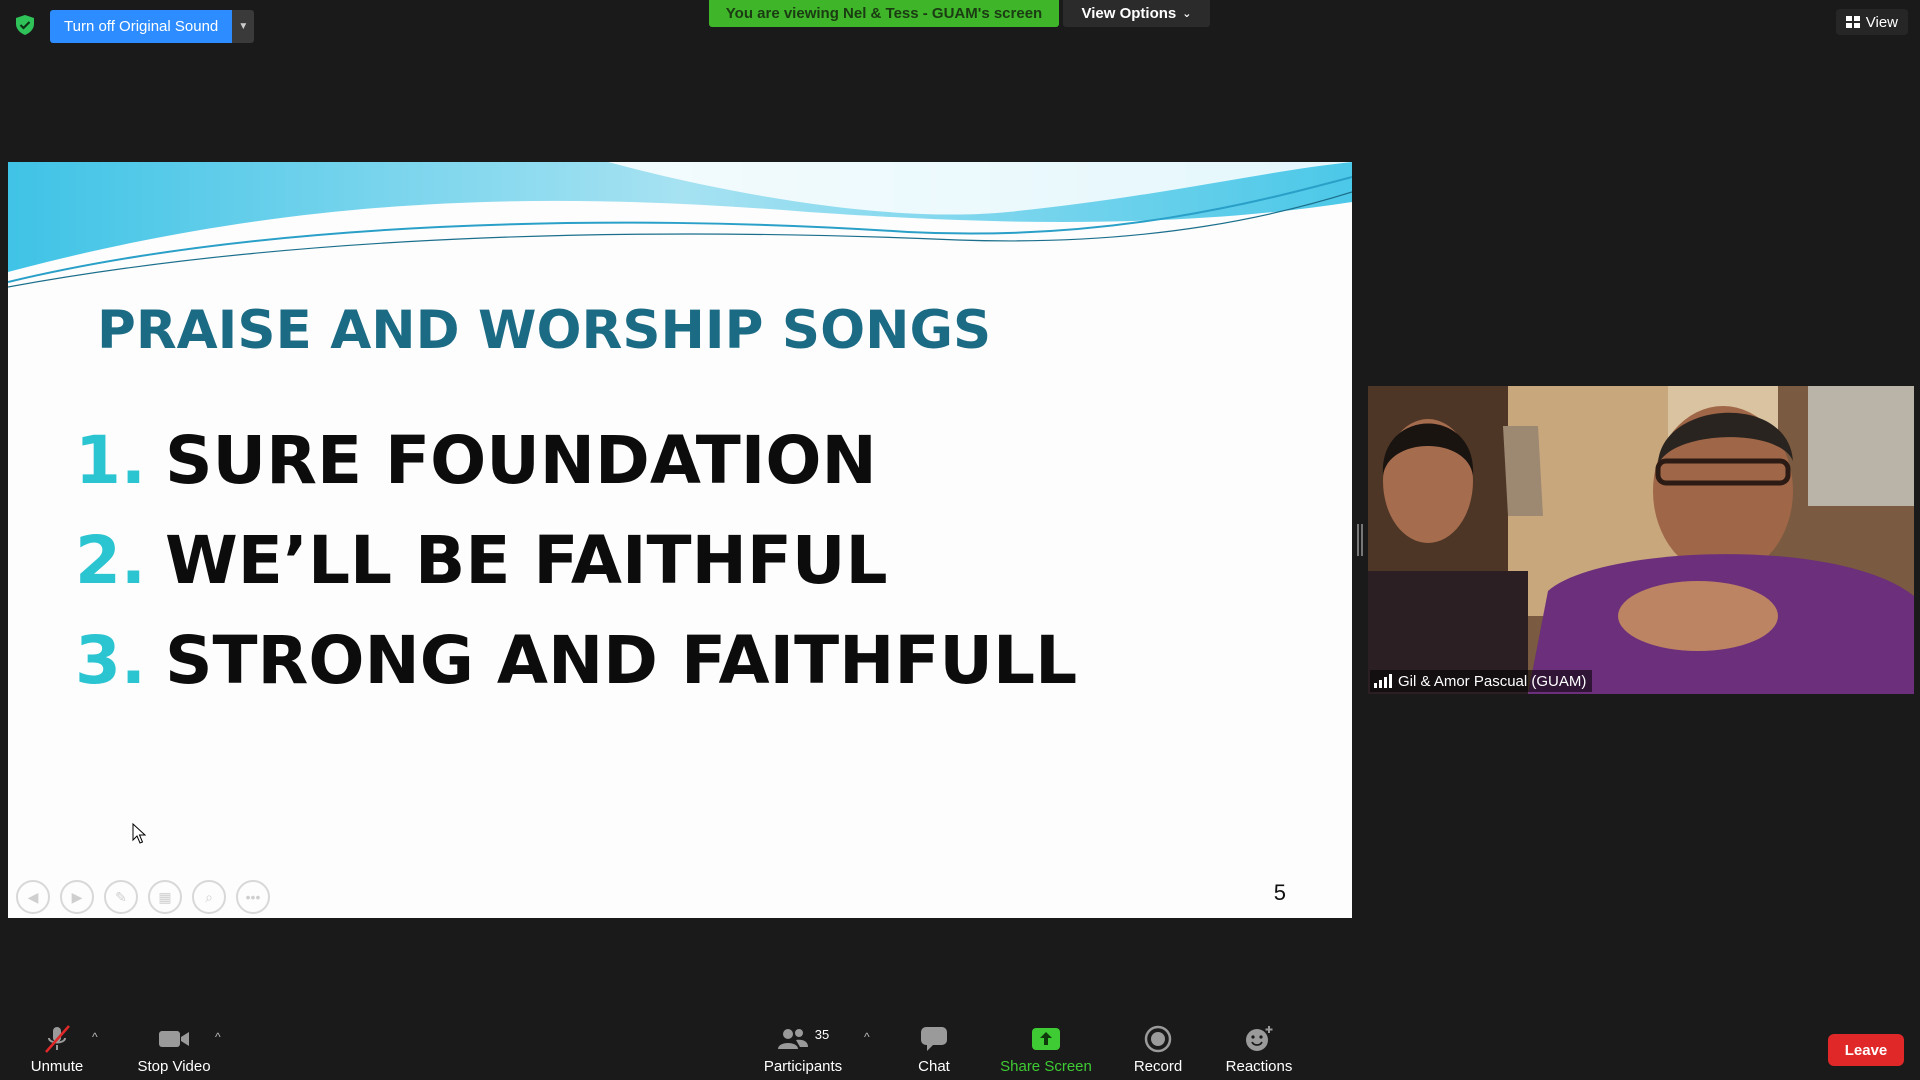 This screenshot has height=1080, width=1920. Describe the element at coordinates (621, 660) in the screenshot. I see `song-title: STRONG AND FAITHFULL` at that location.